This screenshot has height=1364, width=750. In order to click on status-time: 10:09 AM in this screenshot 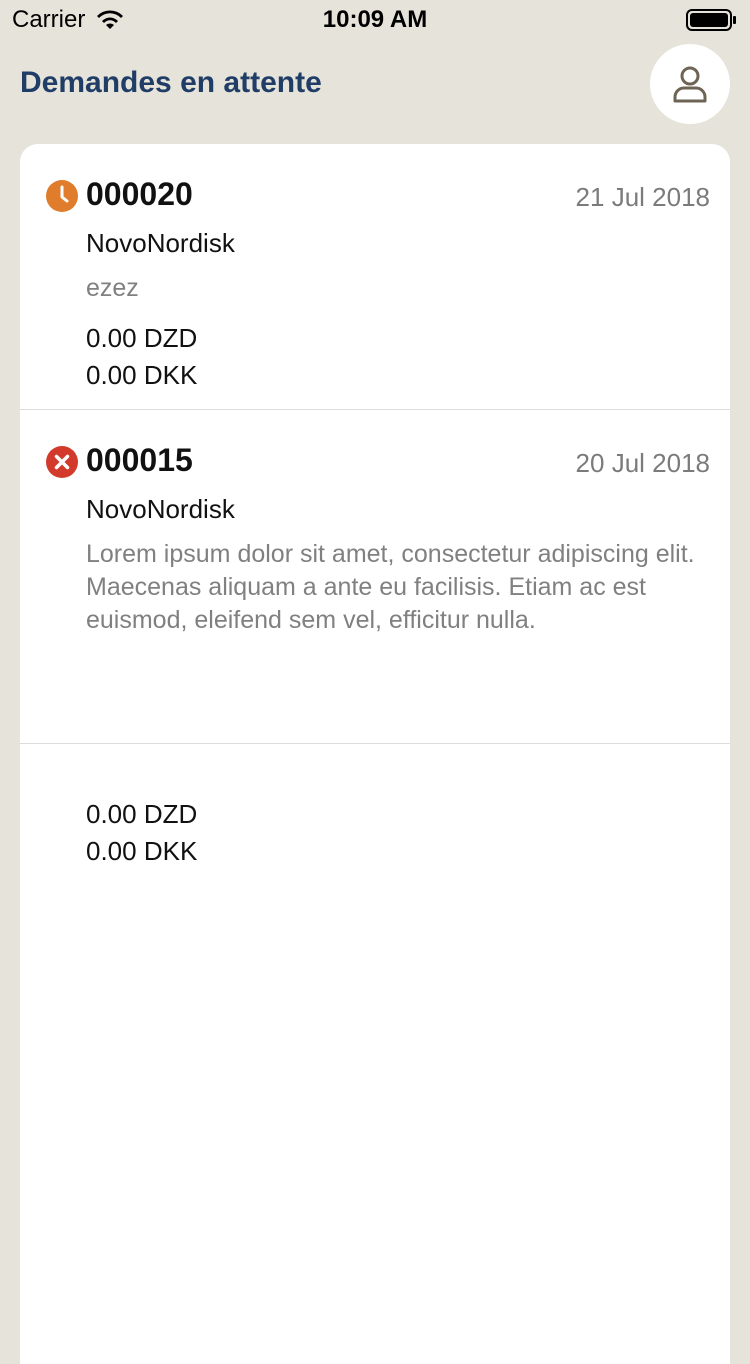, I will do `click(375, 19)`.